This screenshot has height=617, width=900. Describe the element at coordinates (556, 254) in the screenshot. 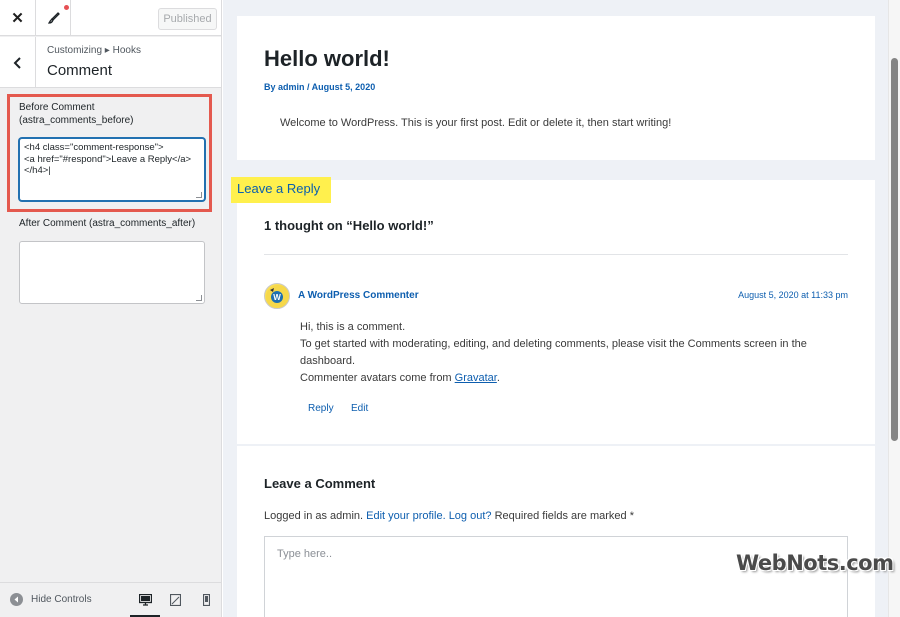

I see `divider` at that location.